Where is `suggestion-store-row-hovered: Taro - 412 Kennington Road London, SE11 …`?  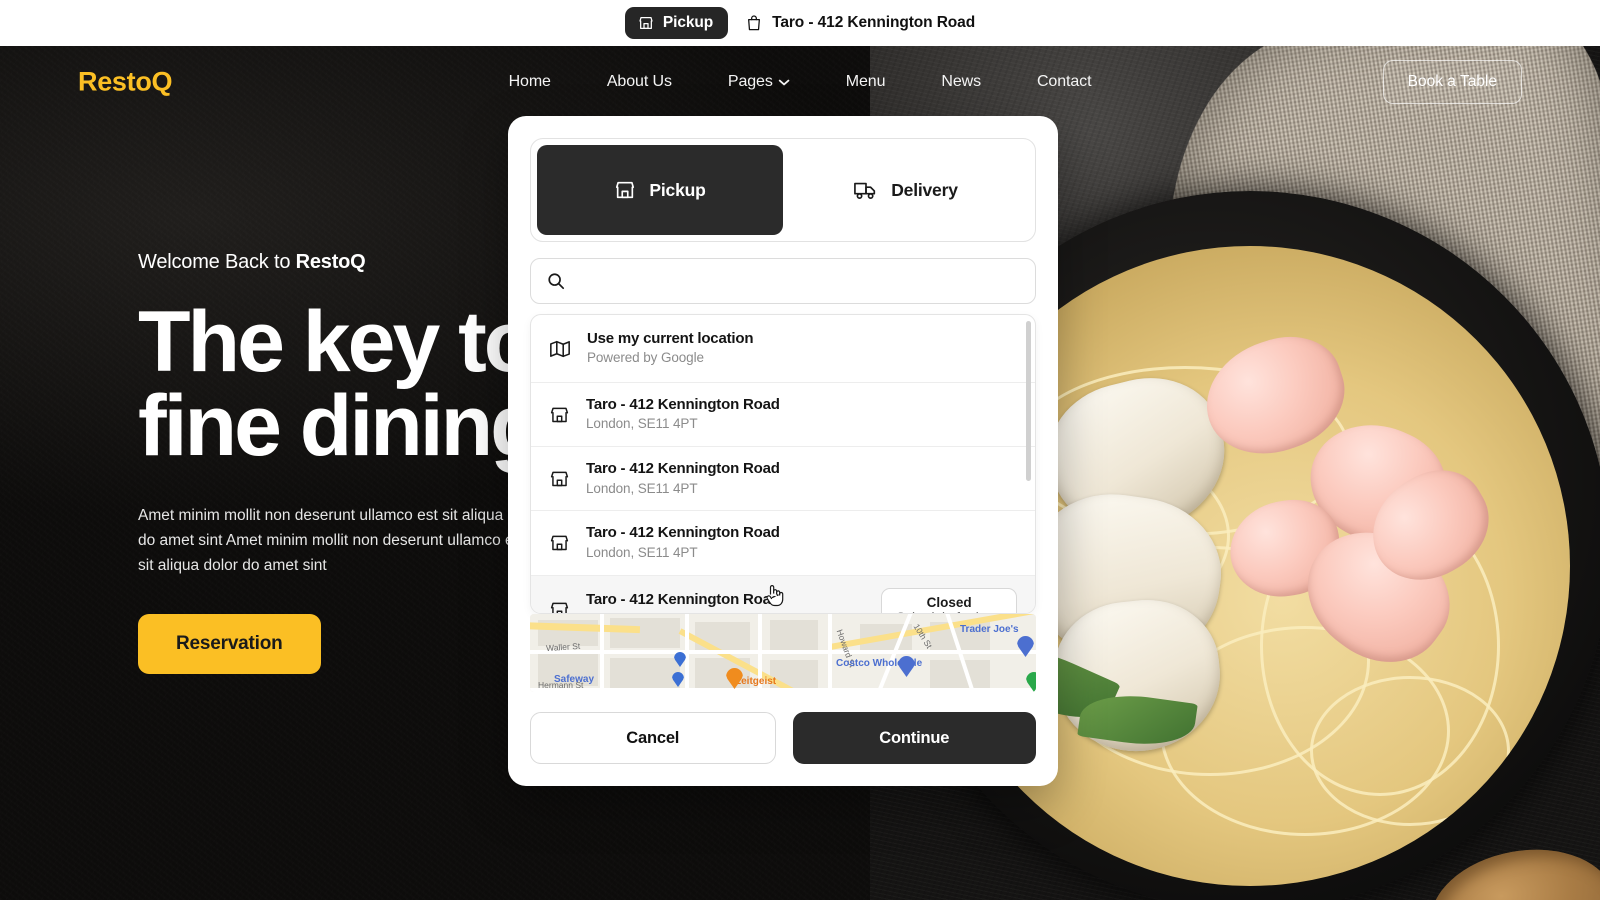
suggestion-store-row-hovered: Taro - 412 Kennington Road London, SE11 … is located at coordinates (783, 594).